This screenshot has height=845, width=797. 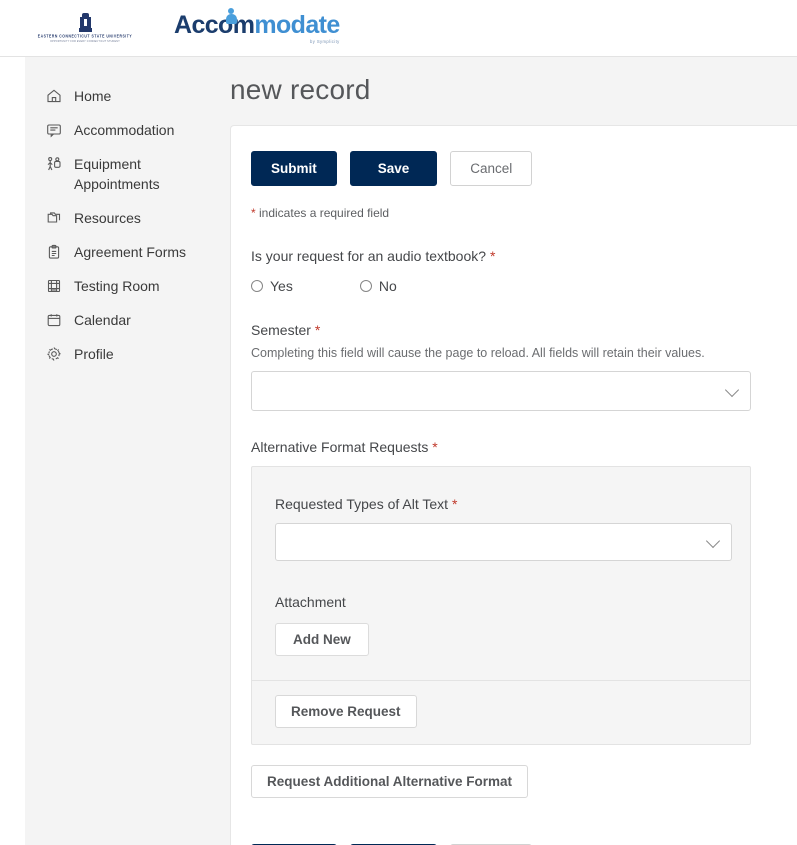 I want to click on sidebar-item-home: Home, so click(x=127, y=96).